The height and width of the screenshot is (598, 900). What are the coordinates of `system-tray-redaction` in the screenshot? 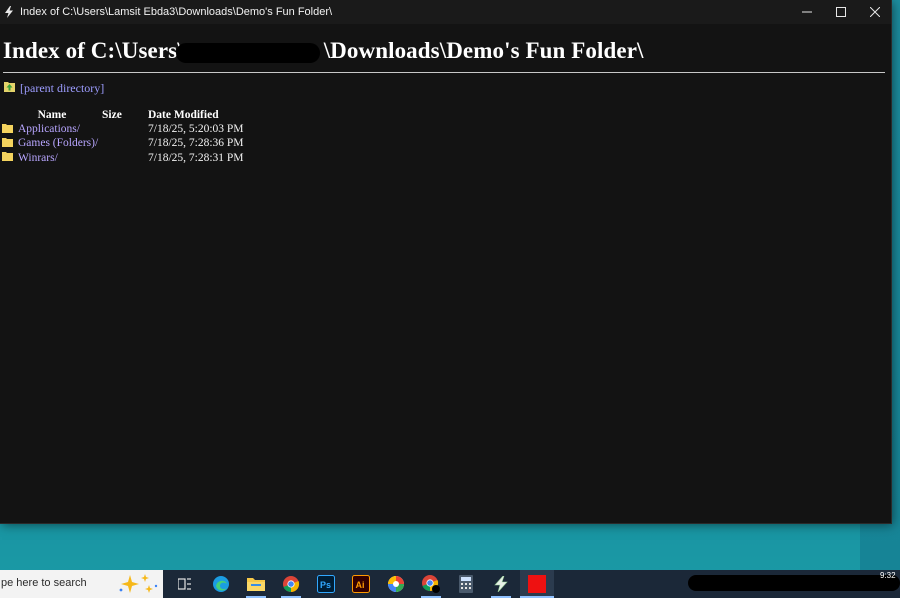 It's located at (794, 583).